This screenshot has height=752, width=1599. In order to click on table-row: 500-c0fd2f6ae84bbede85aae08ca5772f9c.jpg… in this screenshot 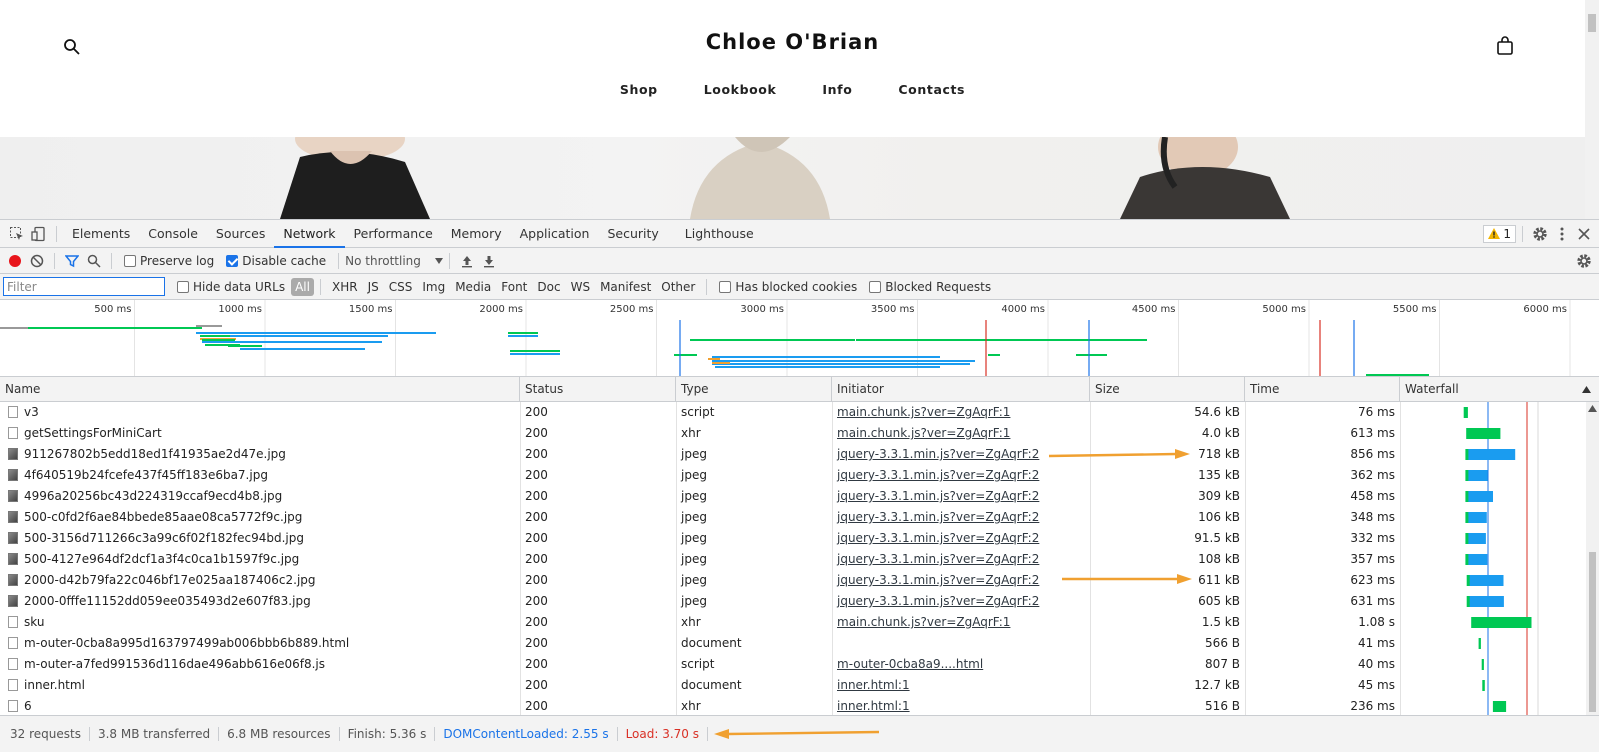, I will do `click(793, 517)`.